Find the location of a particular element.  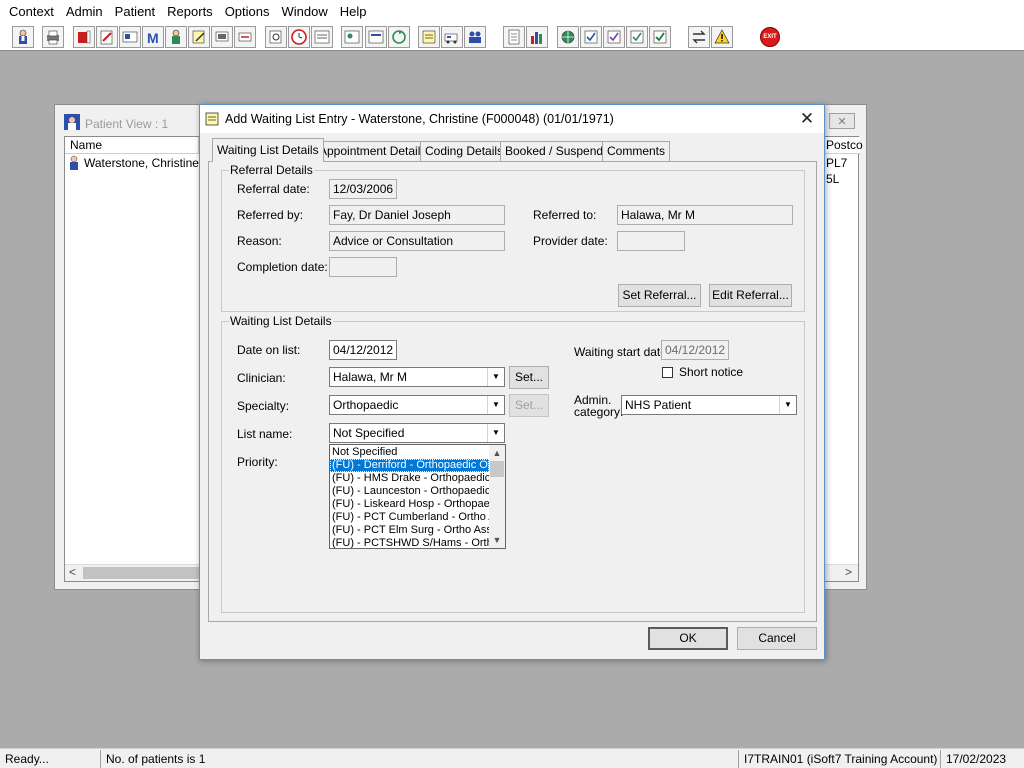

menu-admin: Admin is located at coordinates (84, 12).